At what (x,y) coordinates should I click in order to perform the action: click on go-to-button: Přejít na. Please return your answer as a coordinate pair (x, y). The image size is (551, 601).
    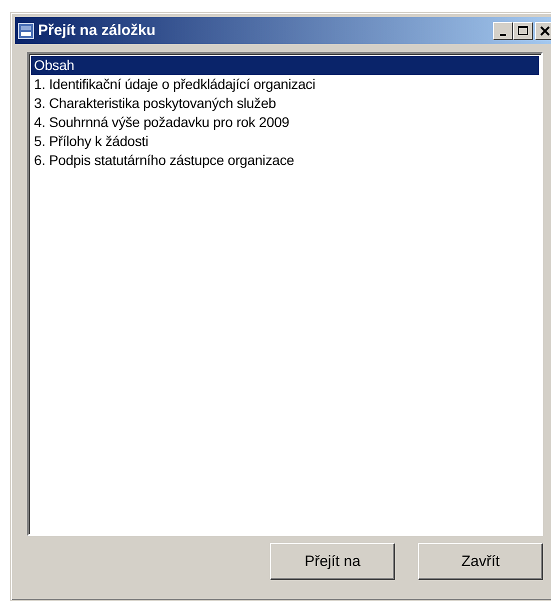
    Looking at the image, I should click on (332, 561).